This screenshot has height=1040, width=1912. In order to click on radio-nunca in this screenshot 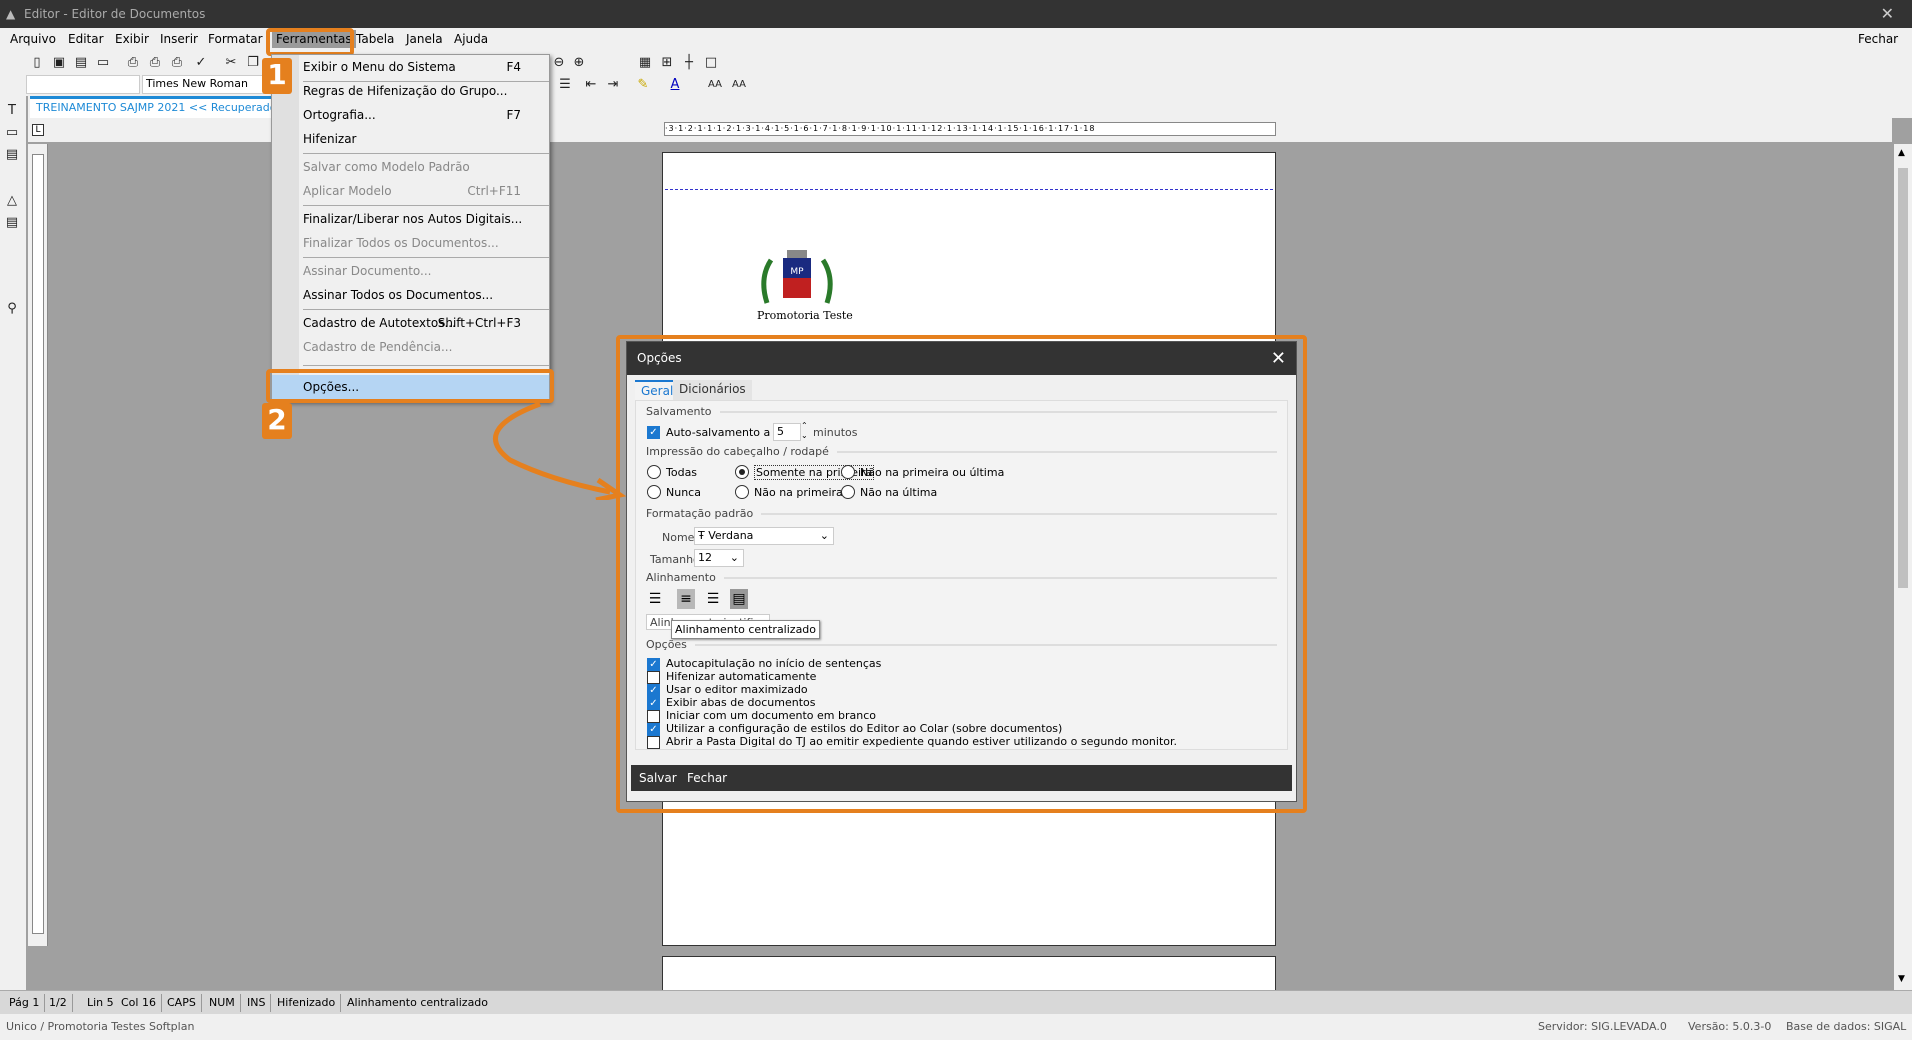, I will do `click(654, 492)`.